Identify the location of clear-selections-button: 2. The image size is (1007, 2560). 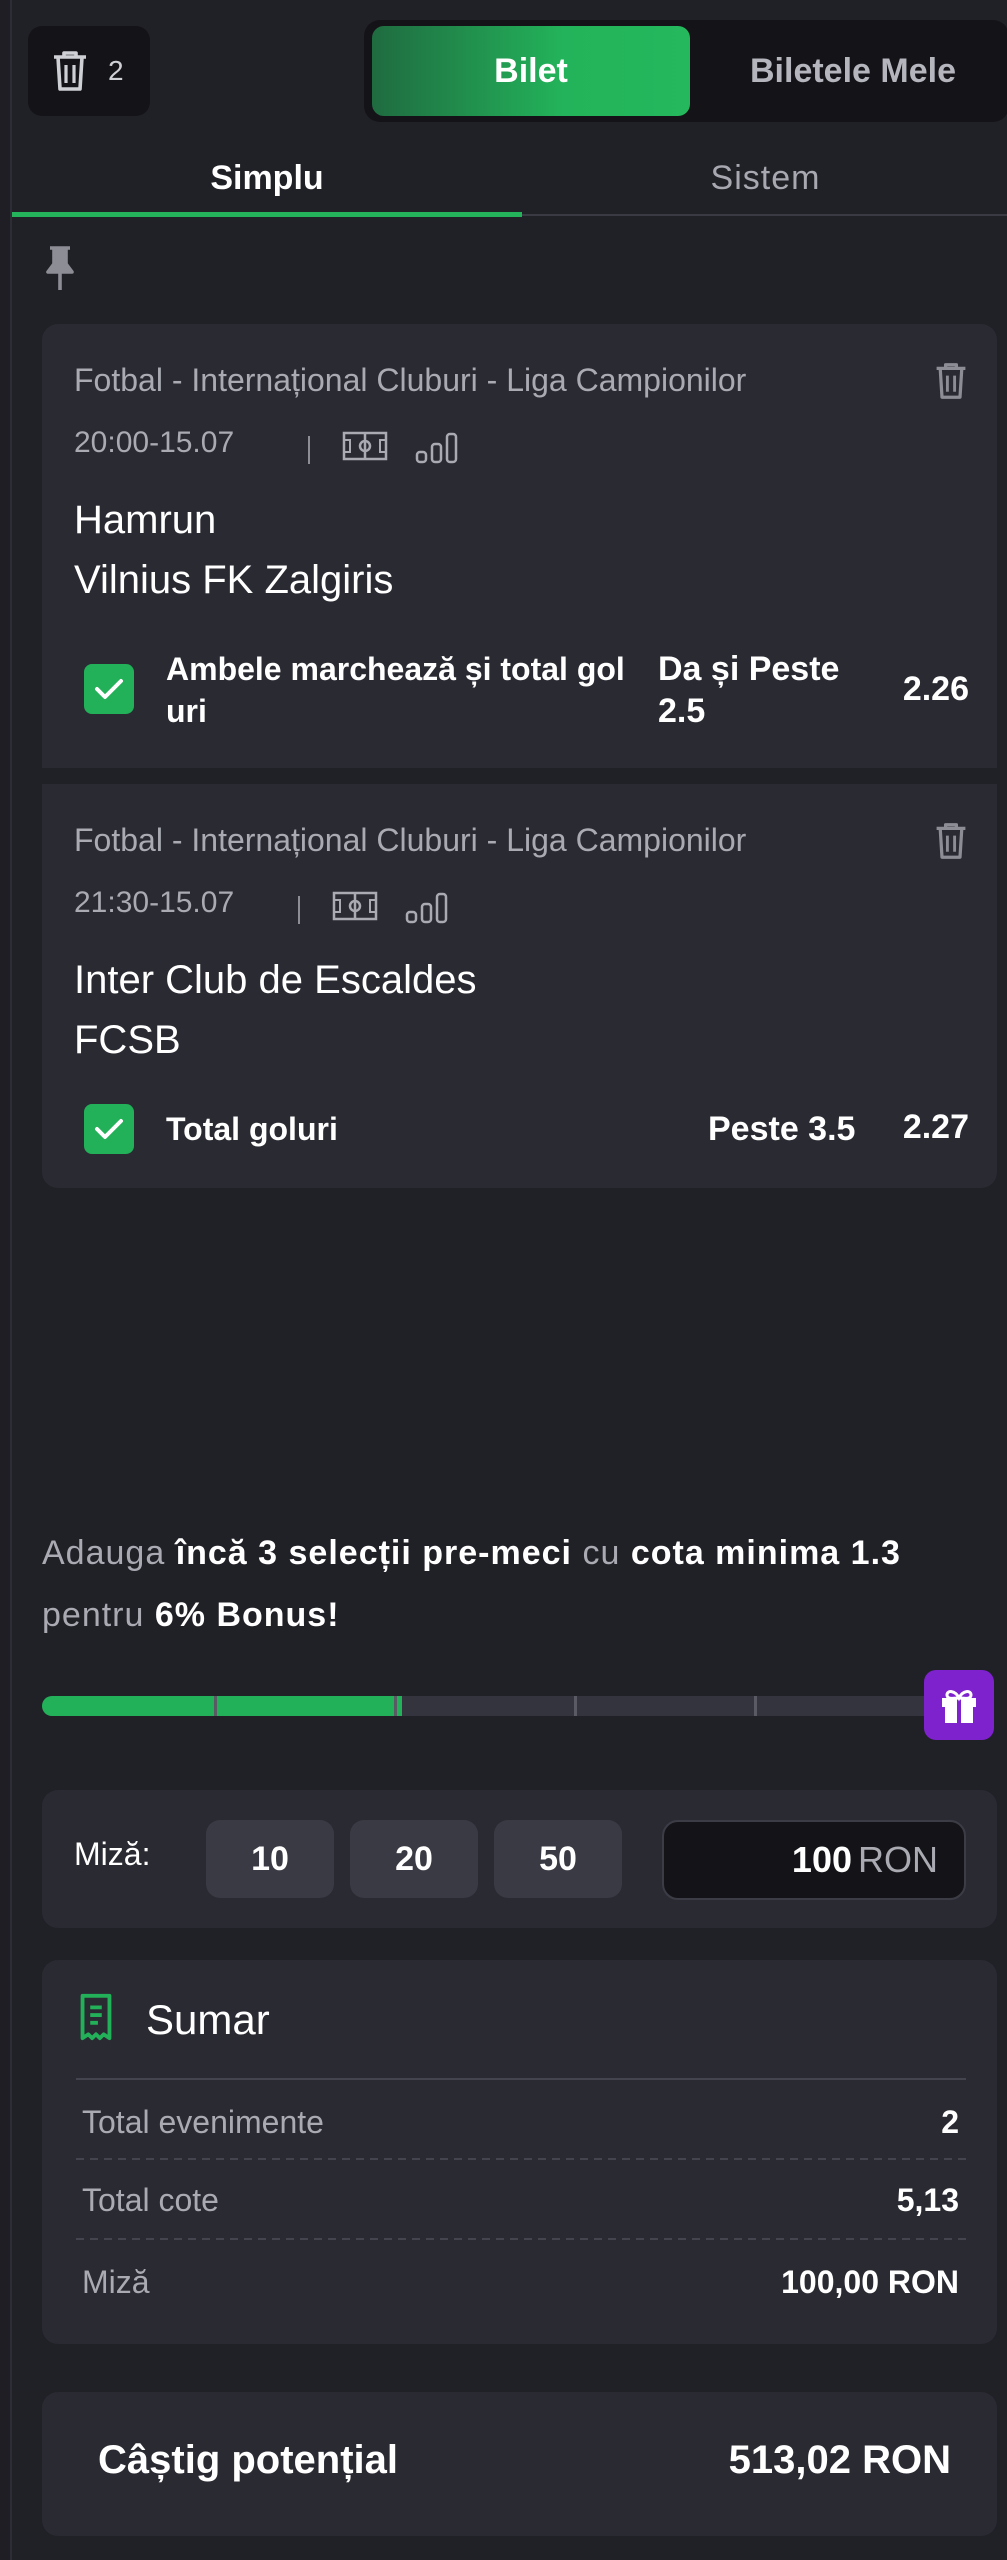
(89, 71).